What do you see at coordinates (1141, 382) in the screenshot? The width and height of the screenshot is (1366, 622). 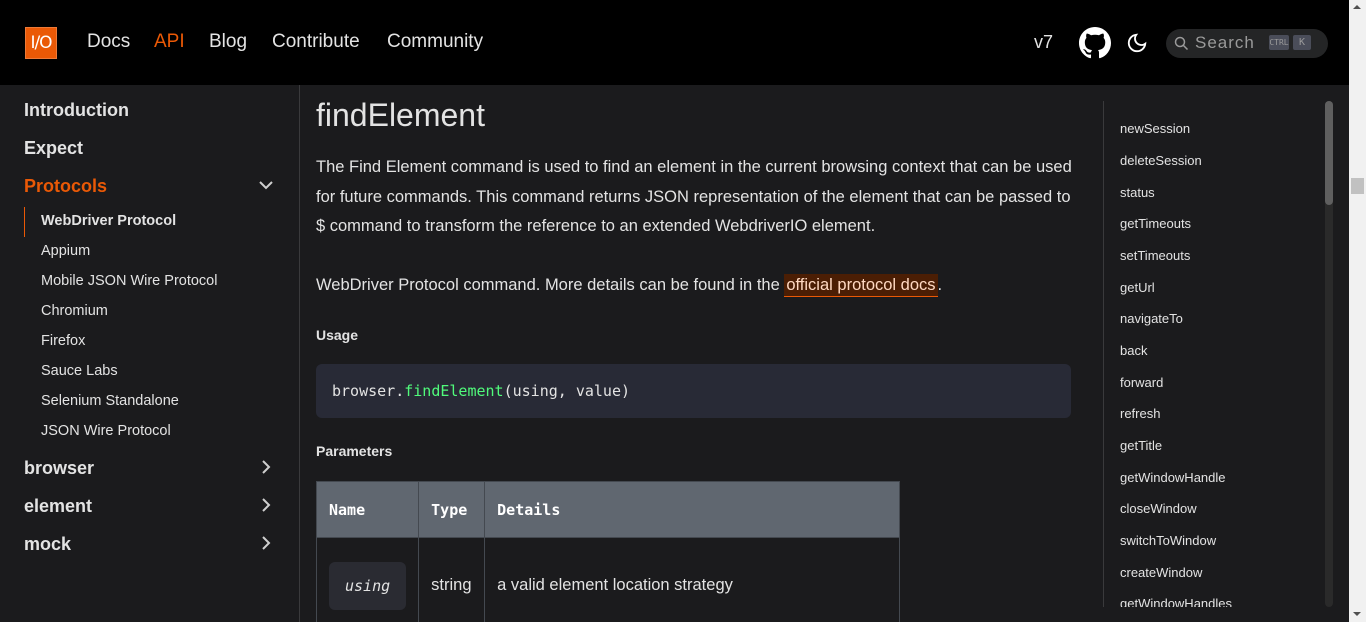 I see `toc-item-forward: forward` at bounding box center [1141, 382].